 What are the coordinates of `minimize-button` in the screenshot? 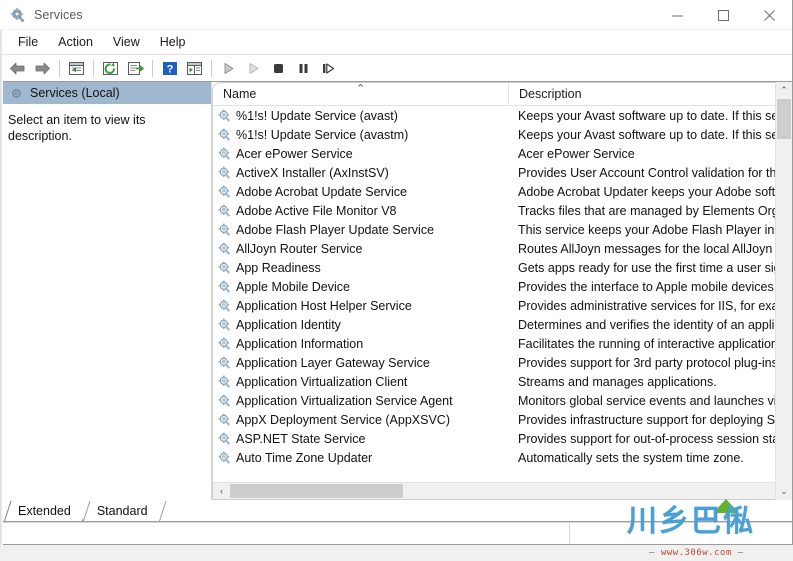 It's located at (677, 15).